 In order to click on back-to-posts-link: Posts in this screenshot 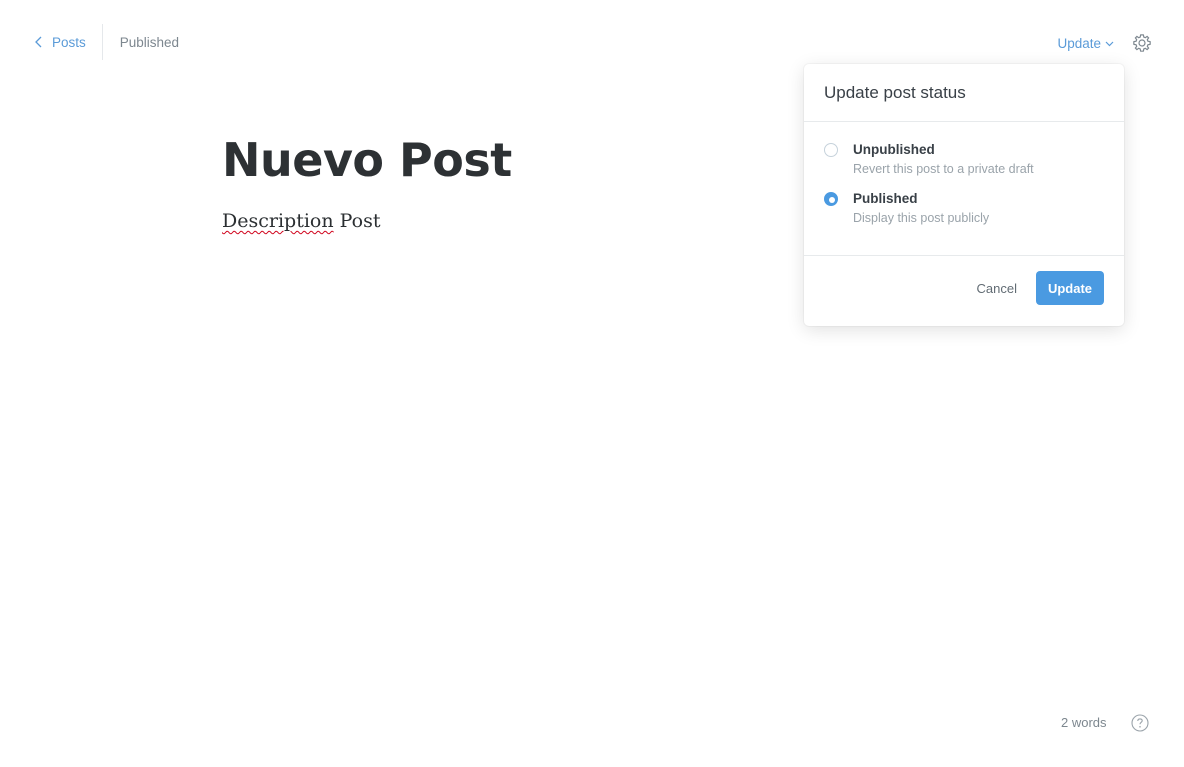, I will do `click(68, 42)`.